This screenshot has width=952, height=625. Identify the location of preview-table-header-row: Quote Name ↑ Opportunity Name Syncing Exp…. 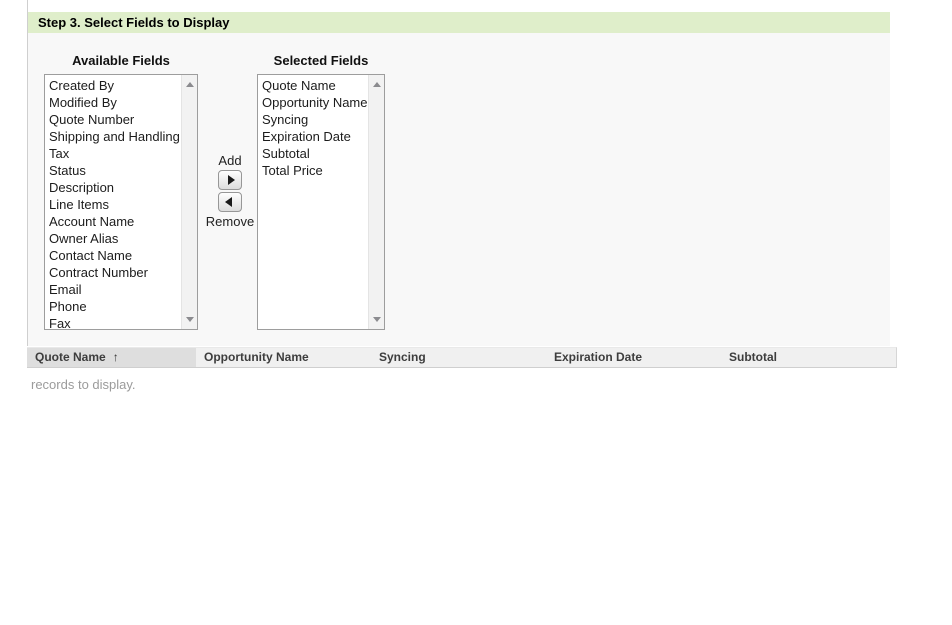
(462, 357).